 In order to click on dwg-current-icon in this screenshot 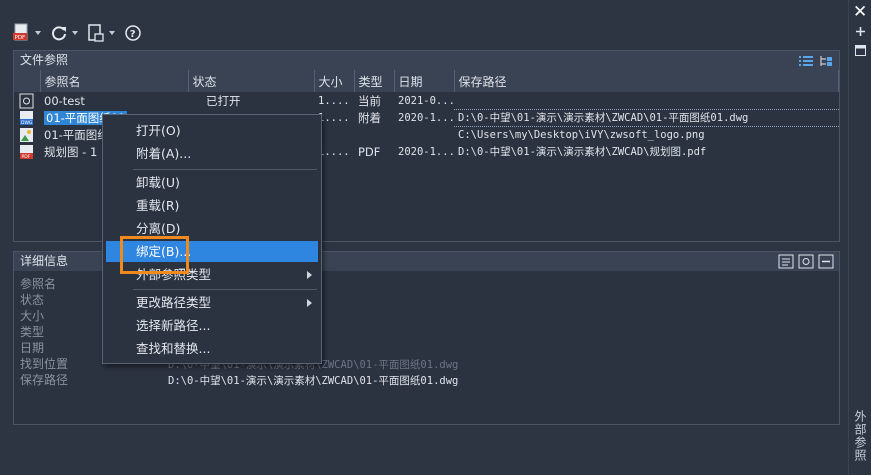, I will do `click(26, 100)`.